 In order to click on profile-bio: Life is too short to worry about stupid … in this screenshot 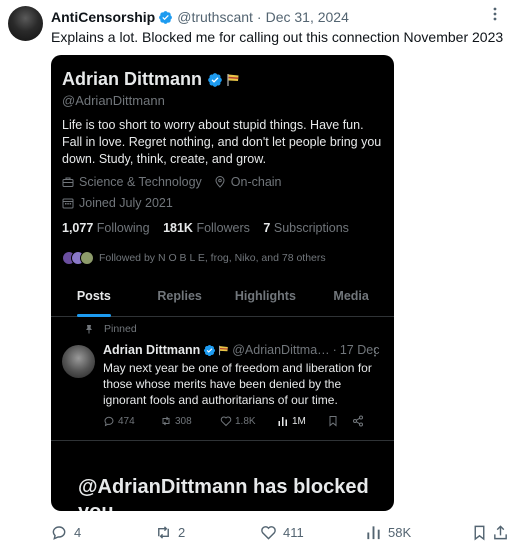, I will do `click(224, 142)`.